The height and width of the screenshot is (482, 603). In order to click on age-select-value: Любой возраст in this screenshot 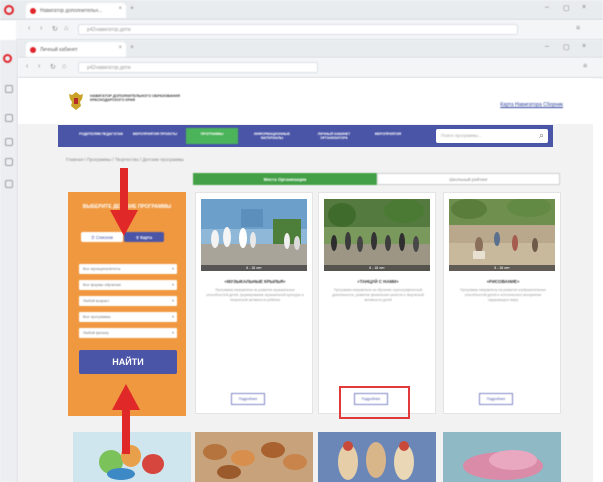, I will do `click(96, 301)`.